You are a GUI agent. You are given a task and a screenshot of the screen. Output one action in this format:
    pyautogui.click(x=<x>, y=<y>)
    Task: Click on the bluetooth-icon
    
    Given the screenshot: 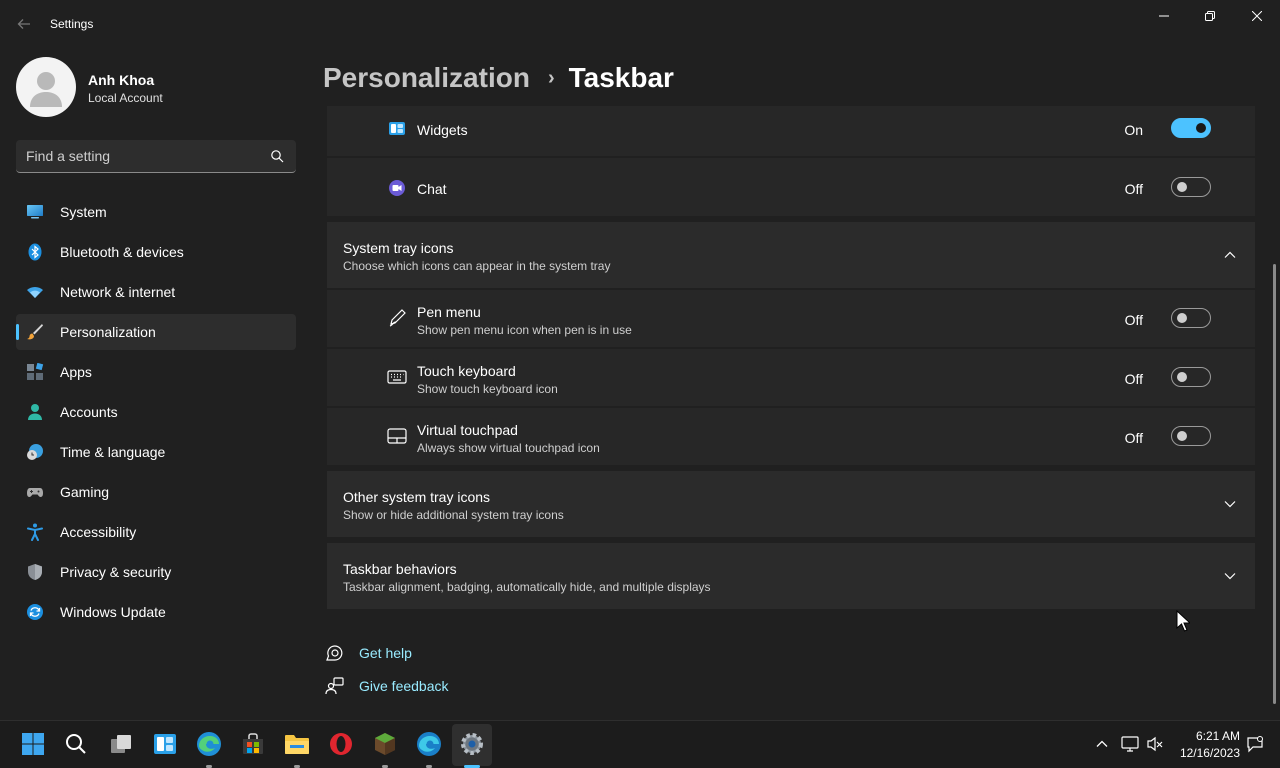 What is the action you would take?
    pyautogui.click(x=35, y=252)
    